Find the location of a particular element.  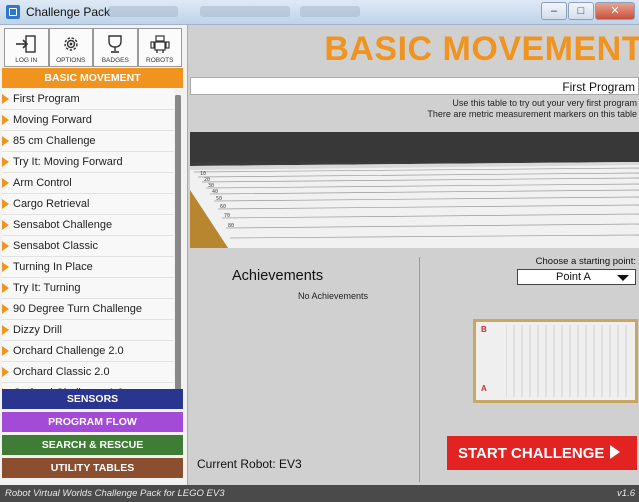

program-name-bar: First Program is located at coordinates (414, 86).